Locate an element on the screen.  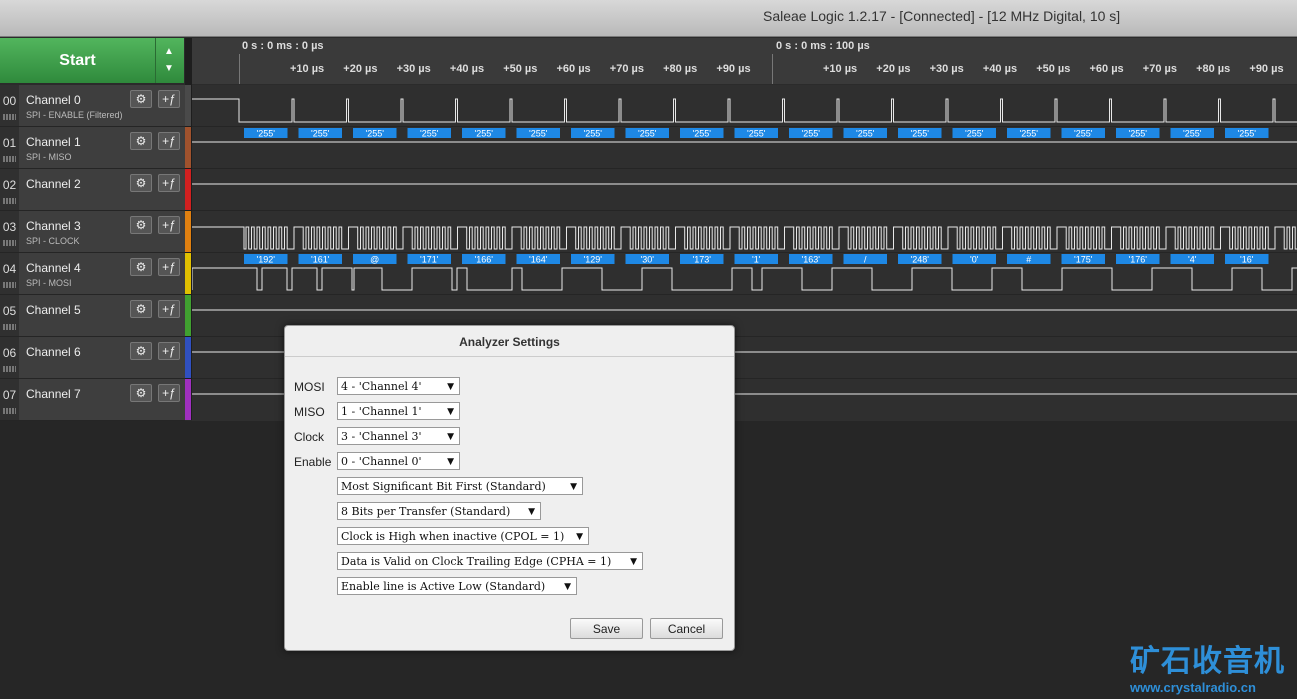
mosi-decoded-label: '163' is located at coordinates (811, 260).